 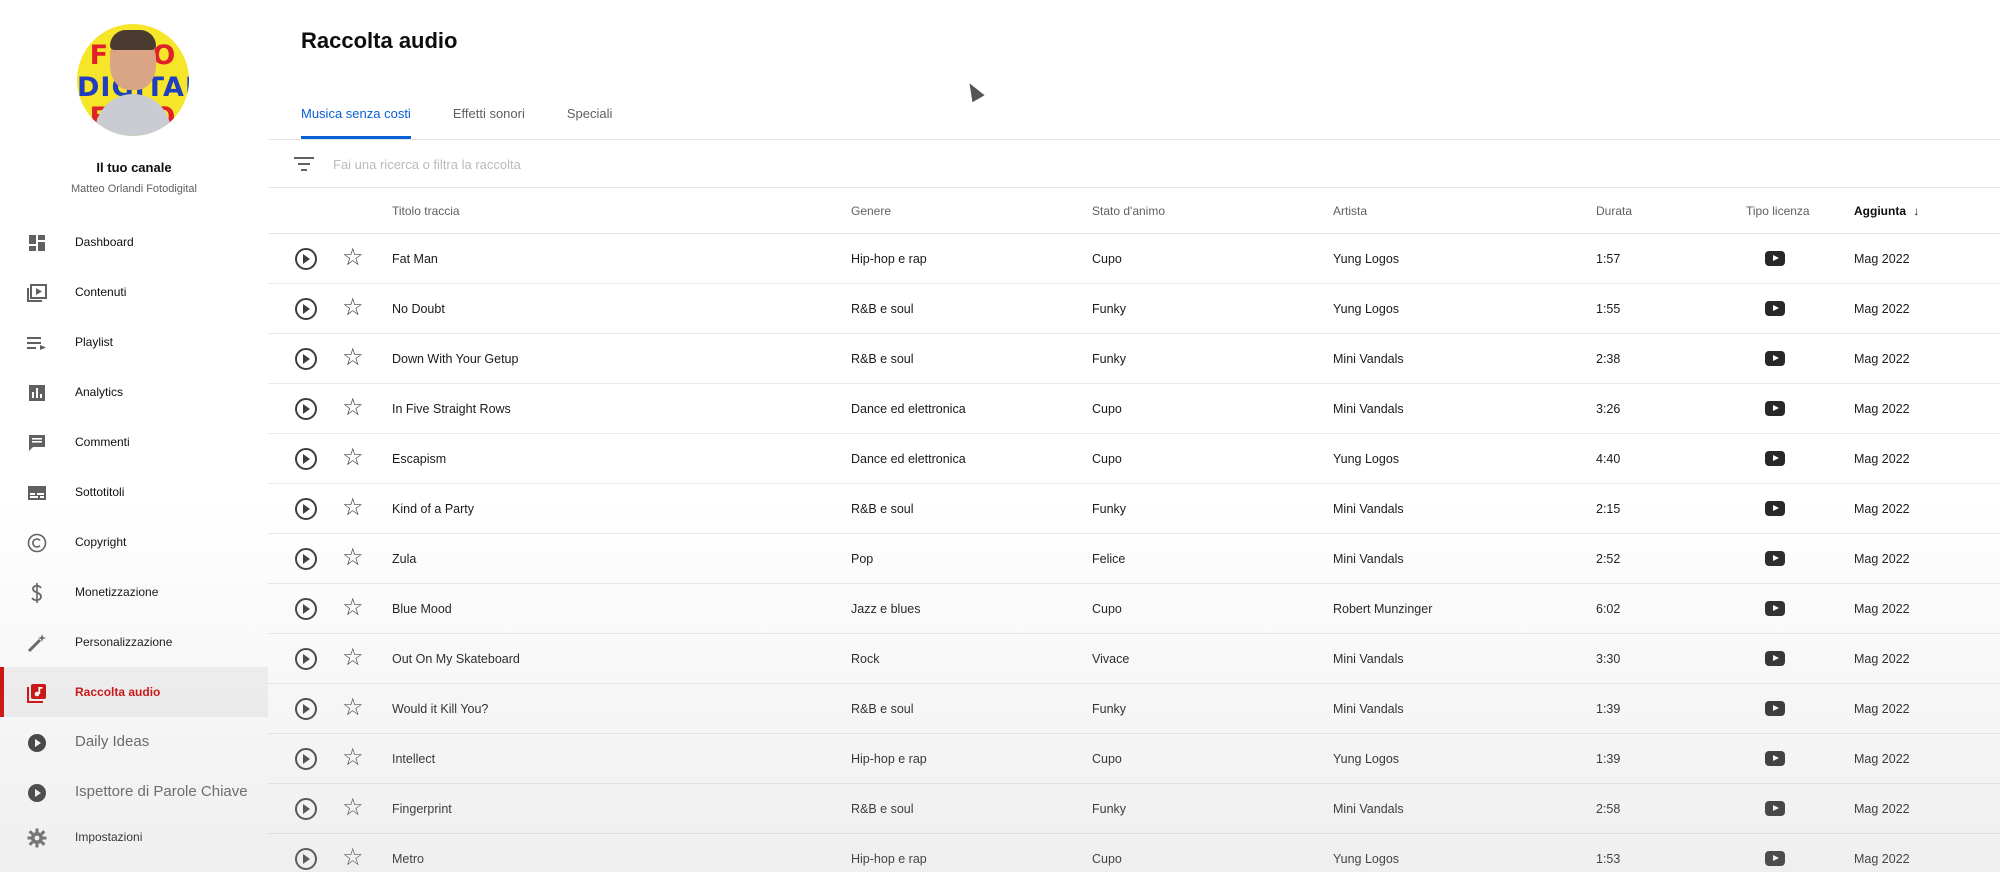 What do you see at coordinates (1608, 359) in the screenshot?
I see `track-duration: 2:38` at bounding box center [1608, 359].